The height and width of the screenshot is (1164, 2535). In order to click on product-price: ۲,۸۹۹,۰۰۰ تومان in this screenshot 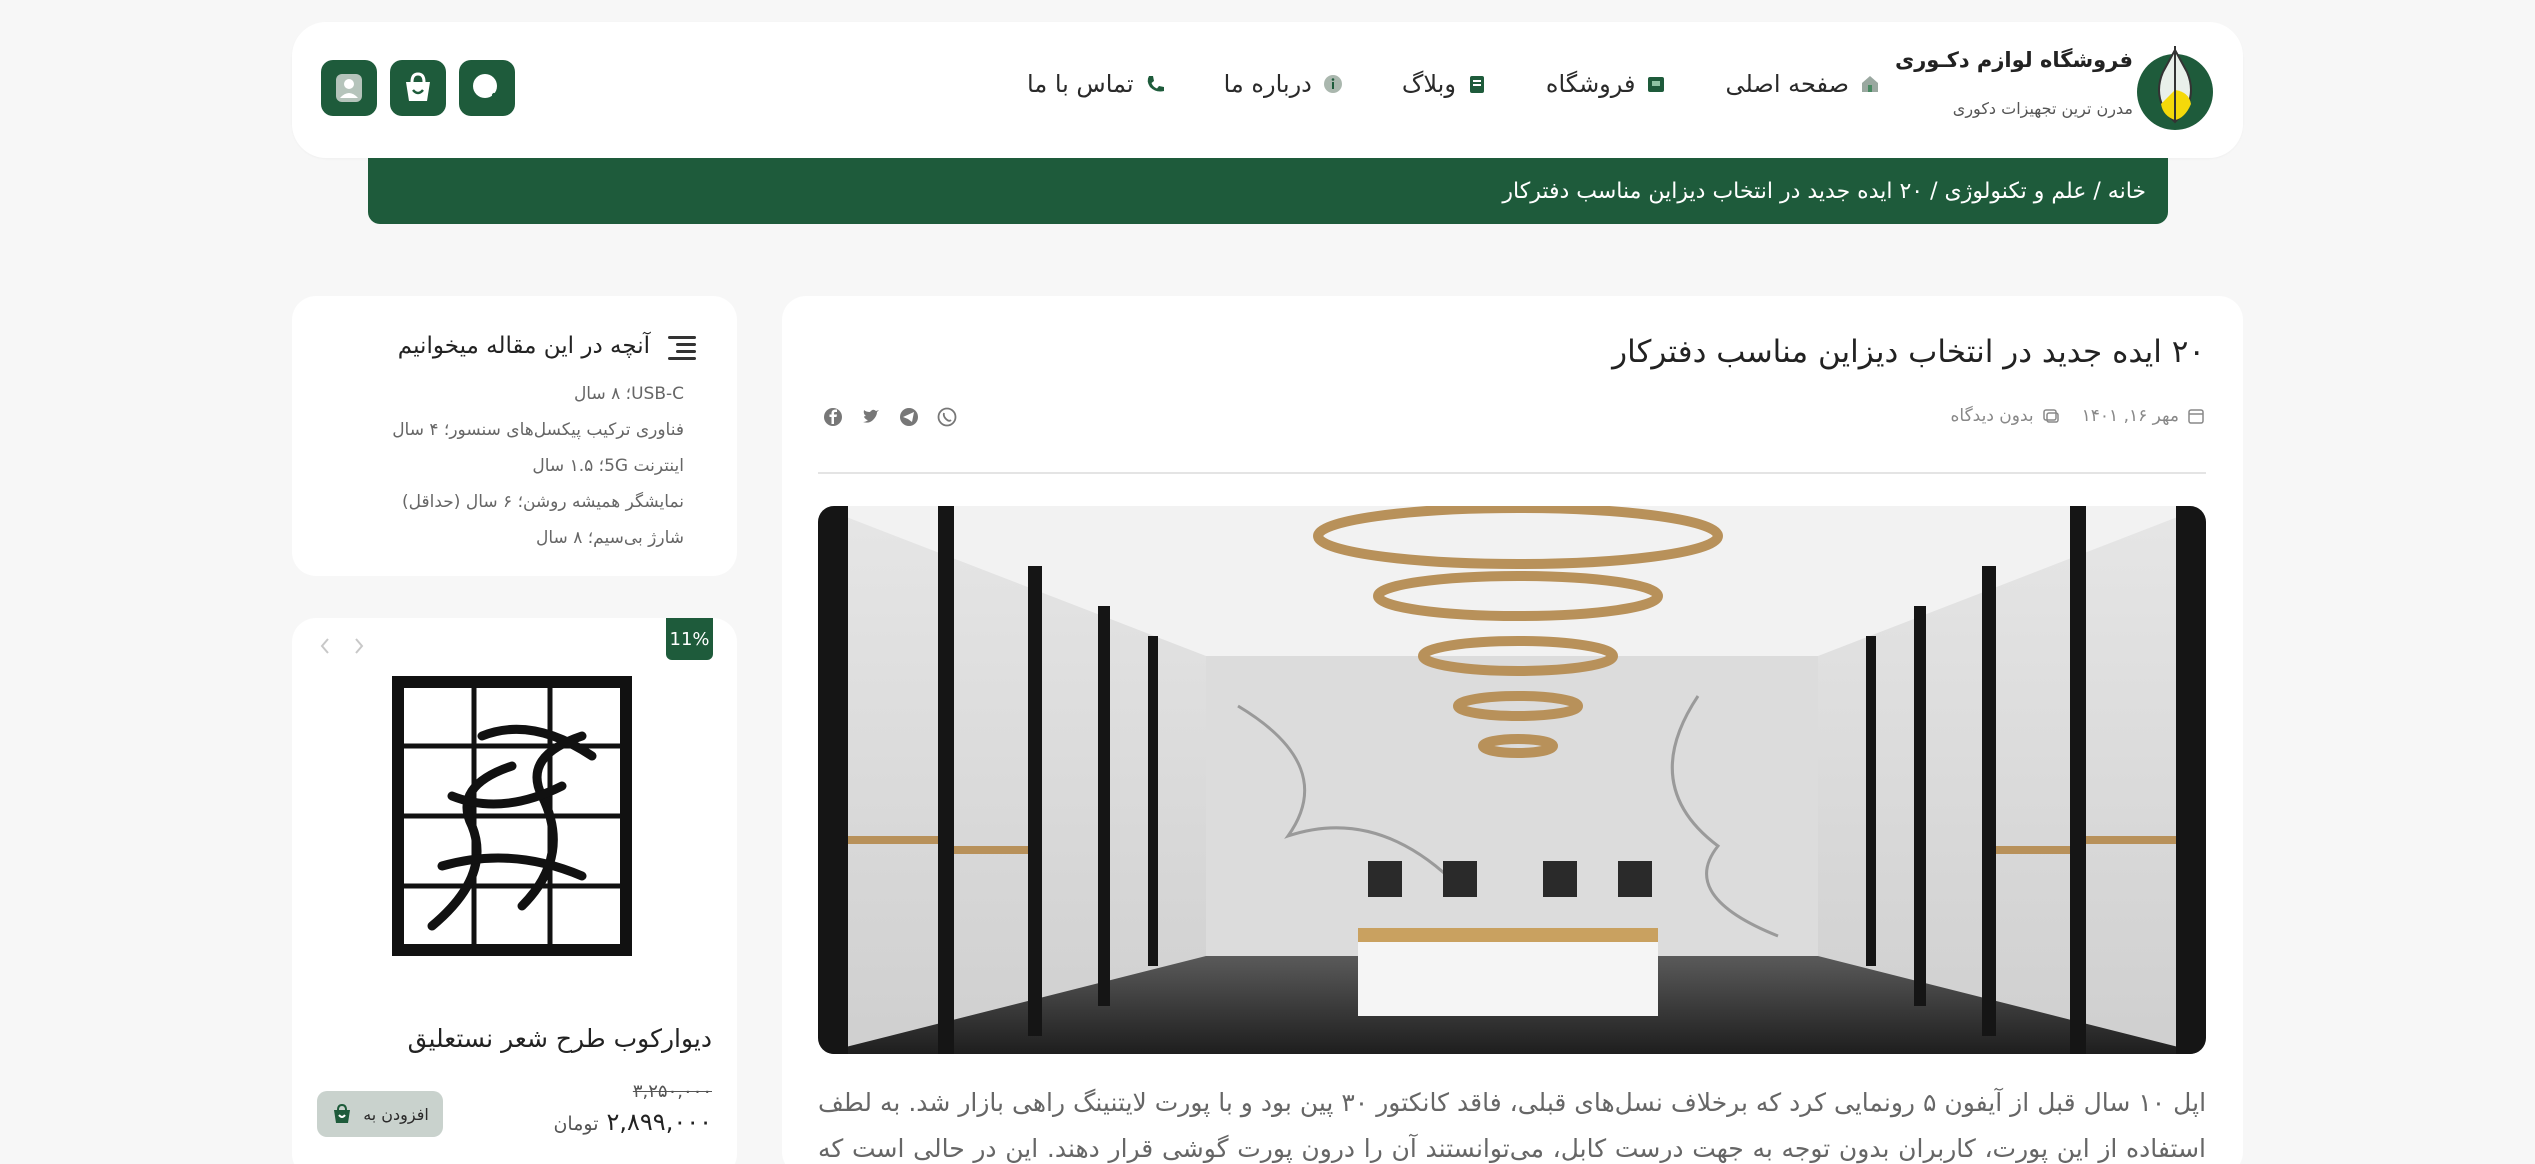, I will do `click(632, 1122)`.